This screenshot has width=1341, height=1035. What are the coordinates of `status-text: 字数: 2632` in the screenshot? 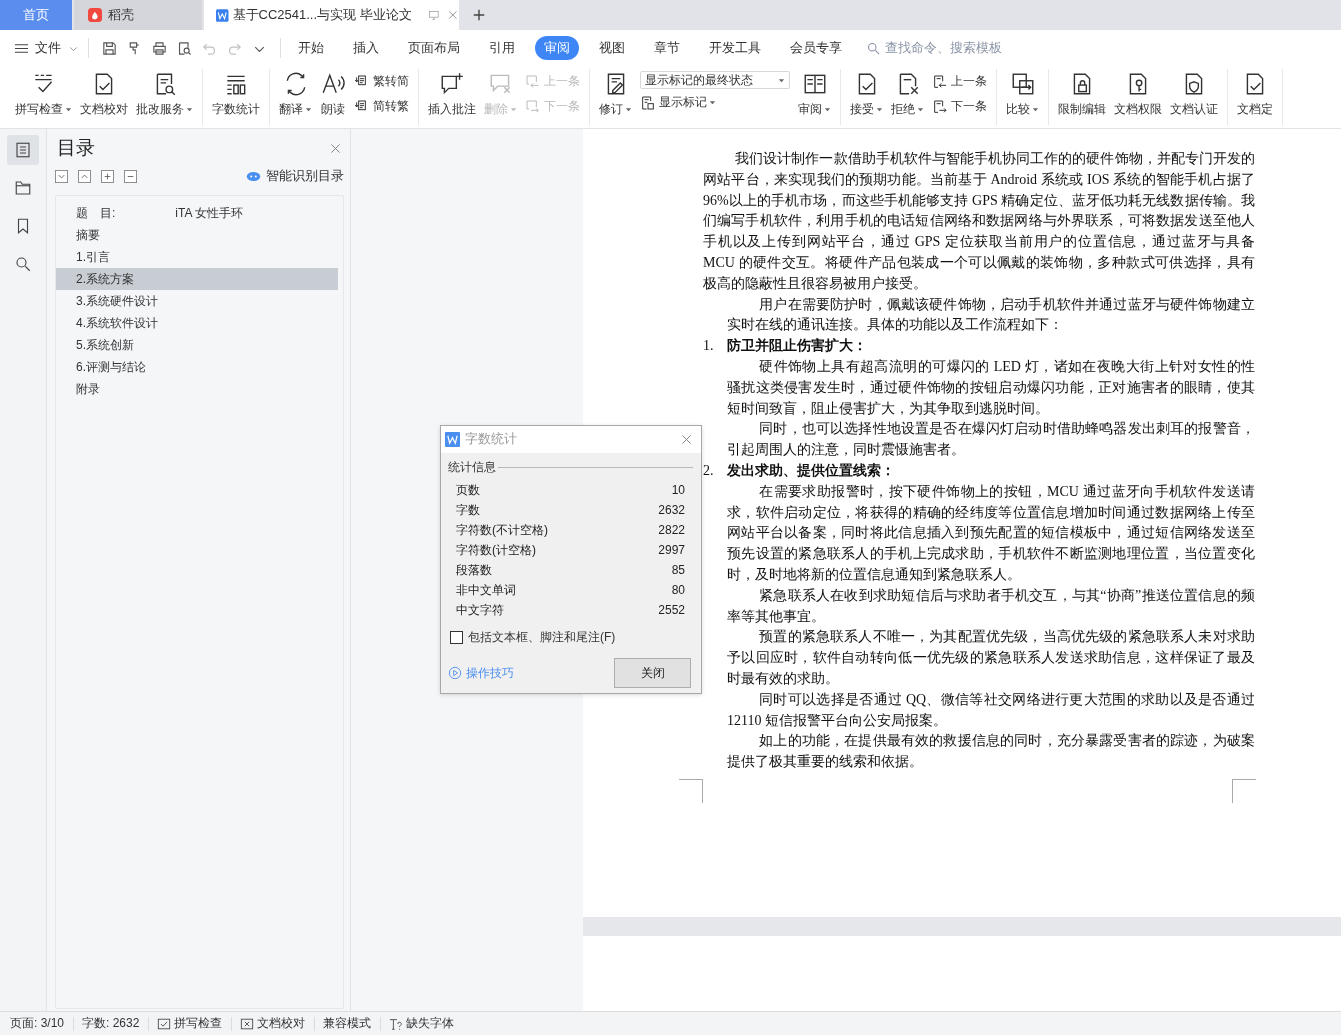 It's located at (111, 1023).